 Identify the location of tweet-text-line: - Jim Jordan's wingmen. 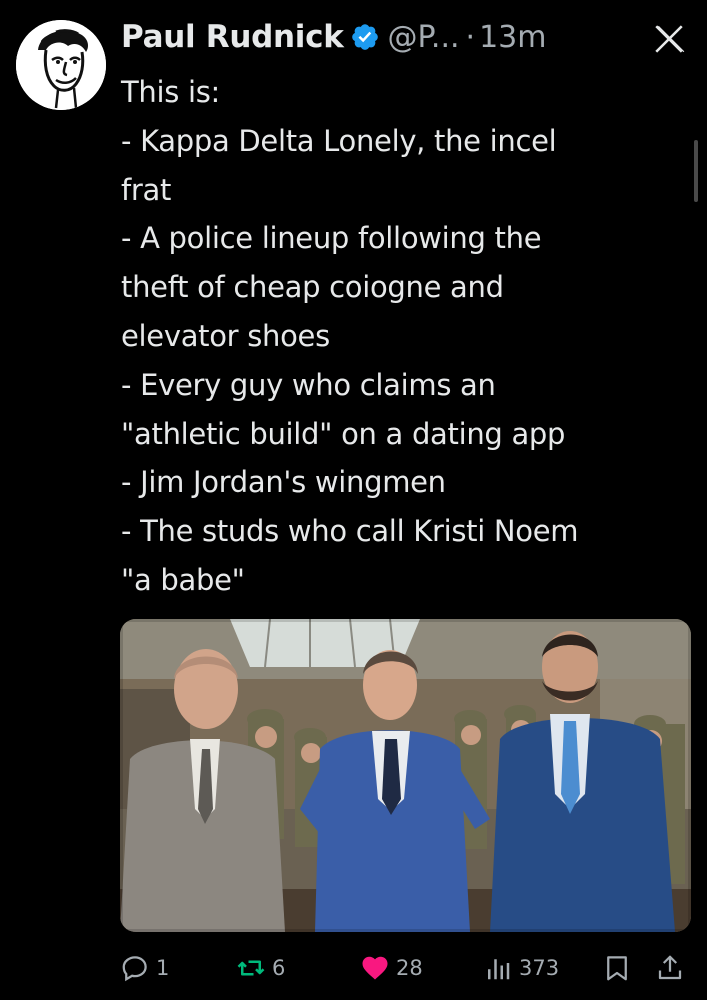
(283, 482).